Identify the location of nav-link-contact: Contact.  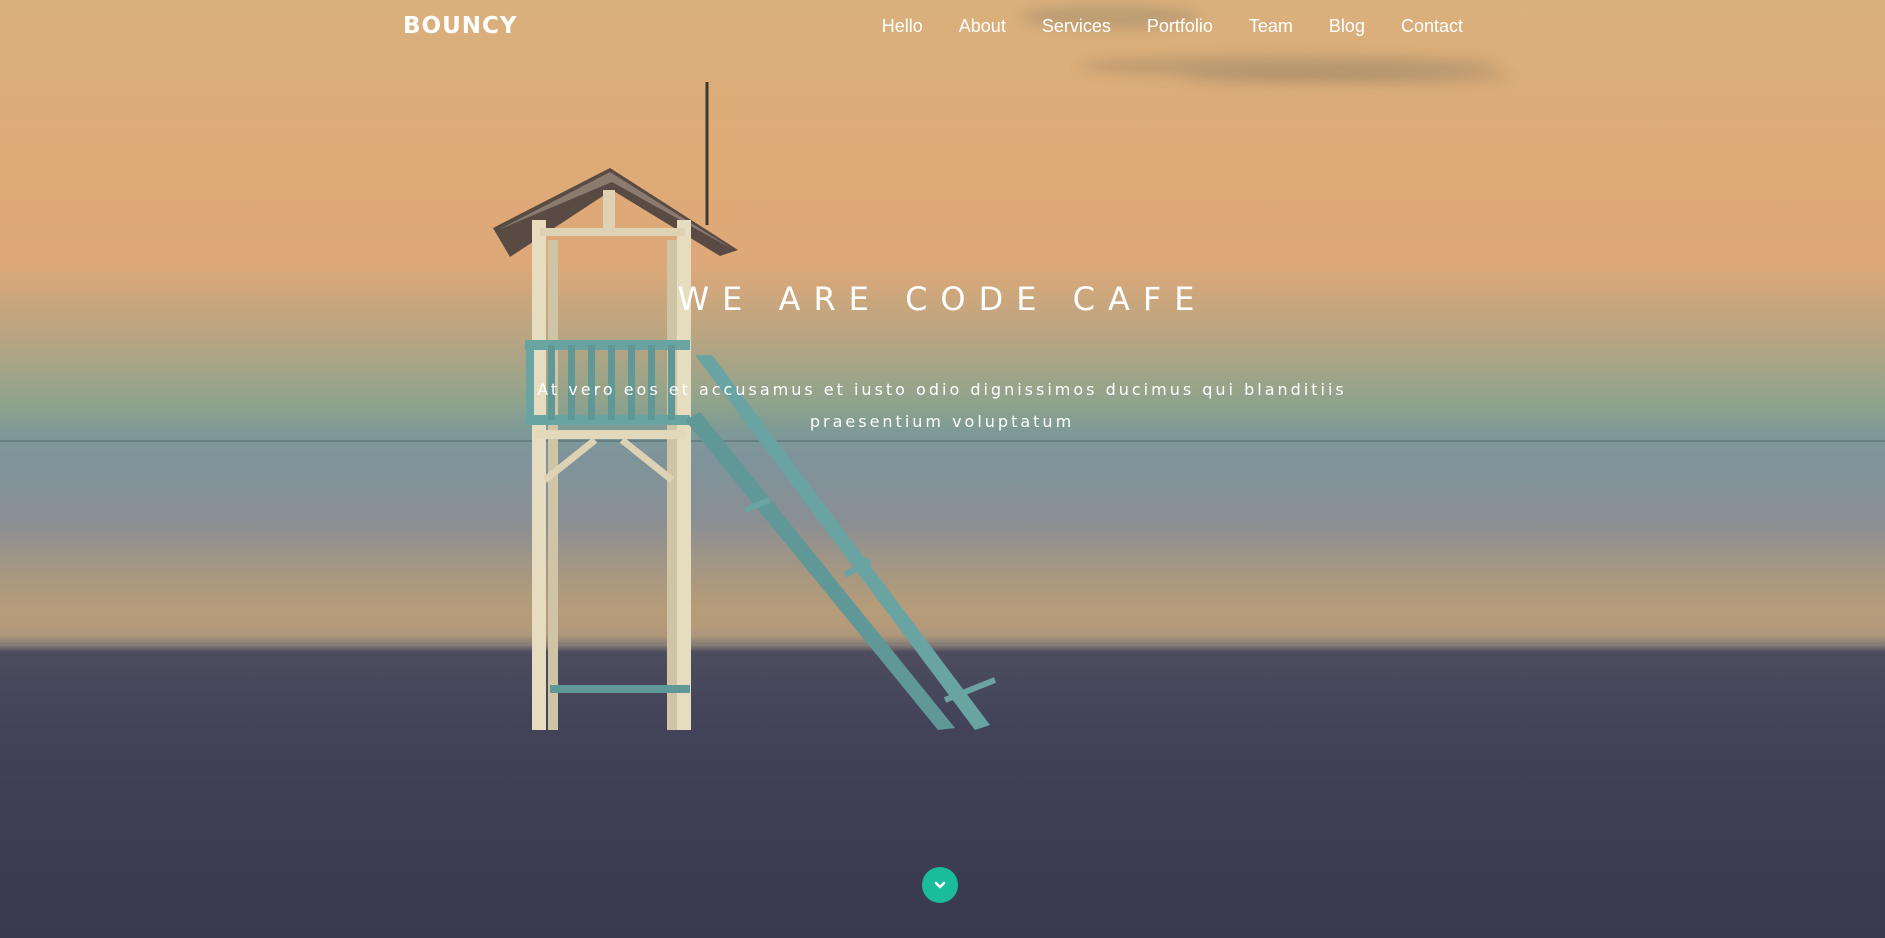
(1432, 26).